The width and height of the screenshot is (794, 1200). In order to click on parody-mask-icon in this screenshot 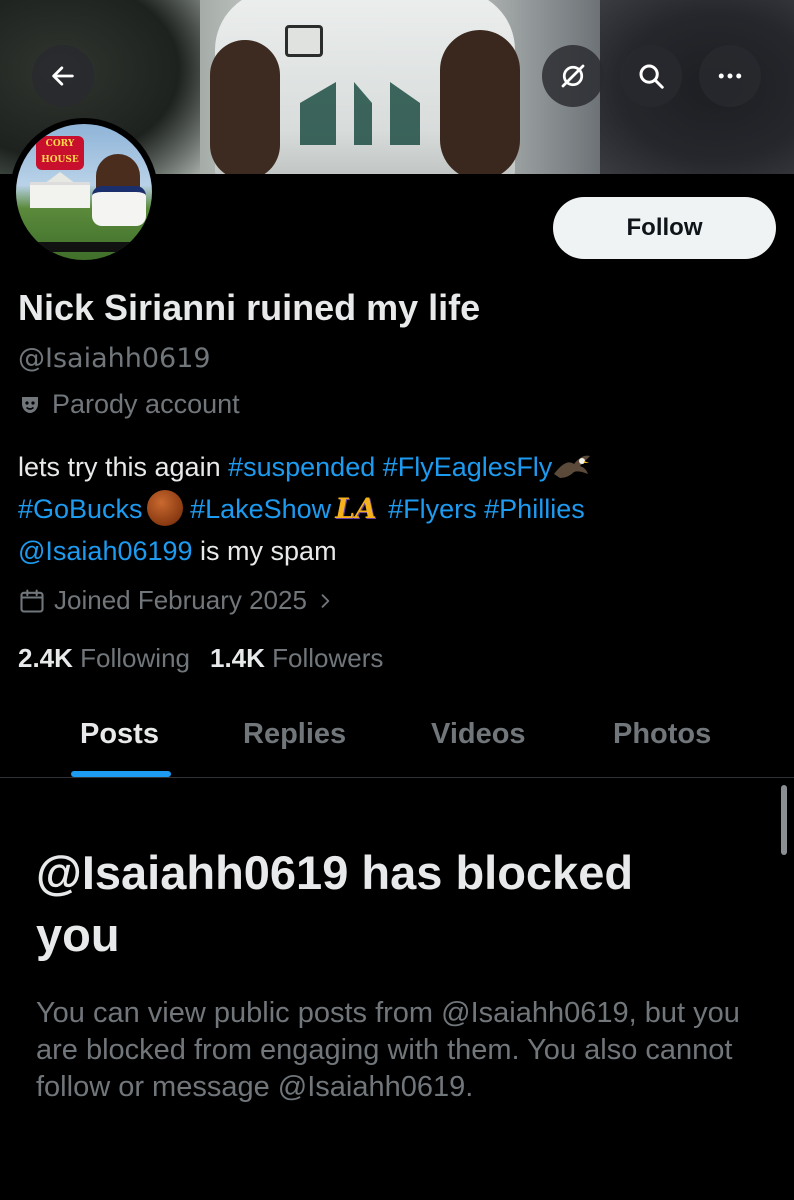, I will do `click(30, 404)`.